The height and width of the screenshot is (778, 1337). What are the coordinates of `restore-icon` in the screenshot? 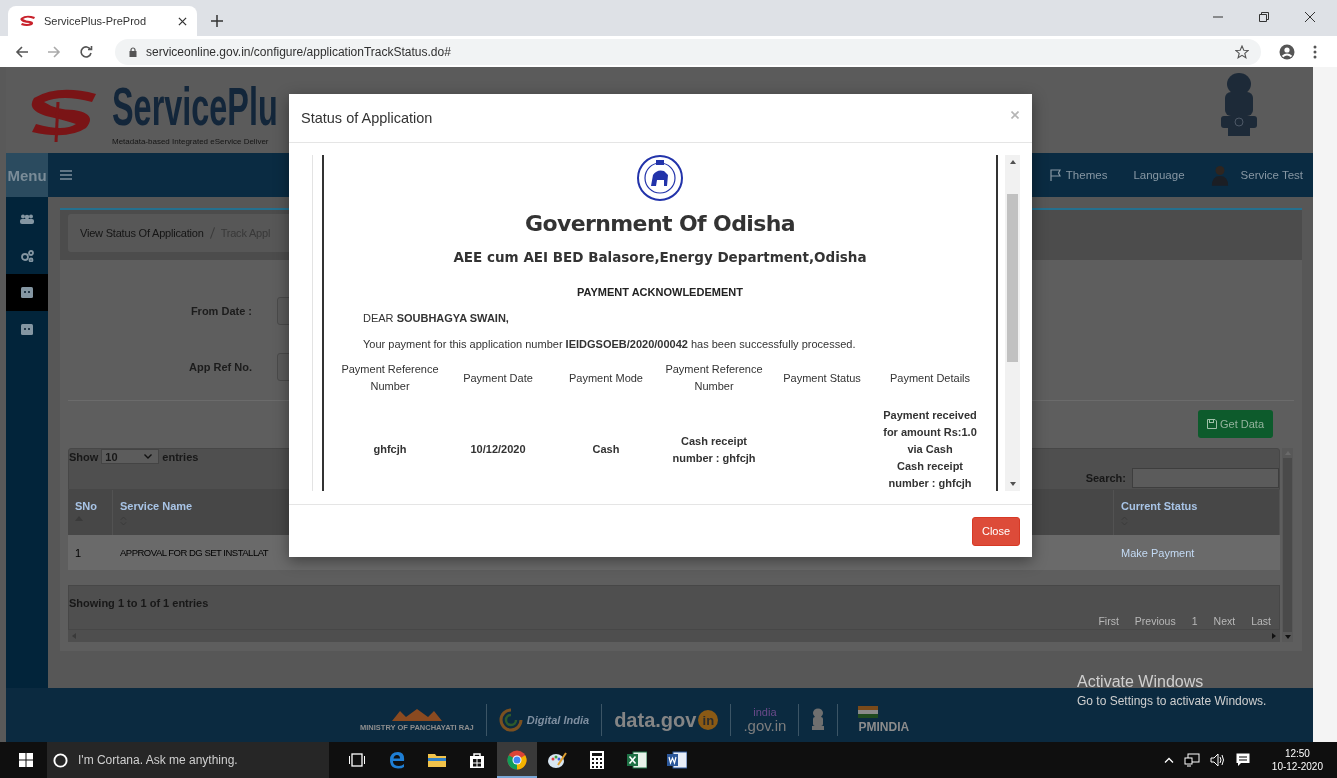 It's located at (1264, 17).